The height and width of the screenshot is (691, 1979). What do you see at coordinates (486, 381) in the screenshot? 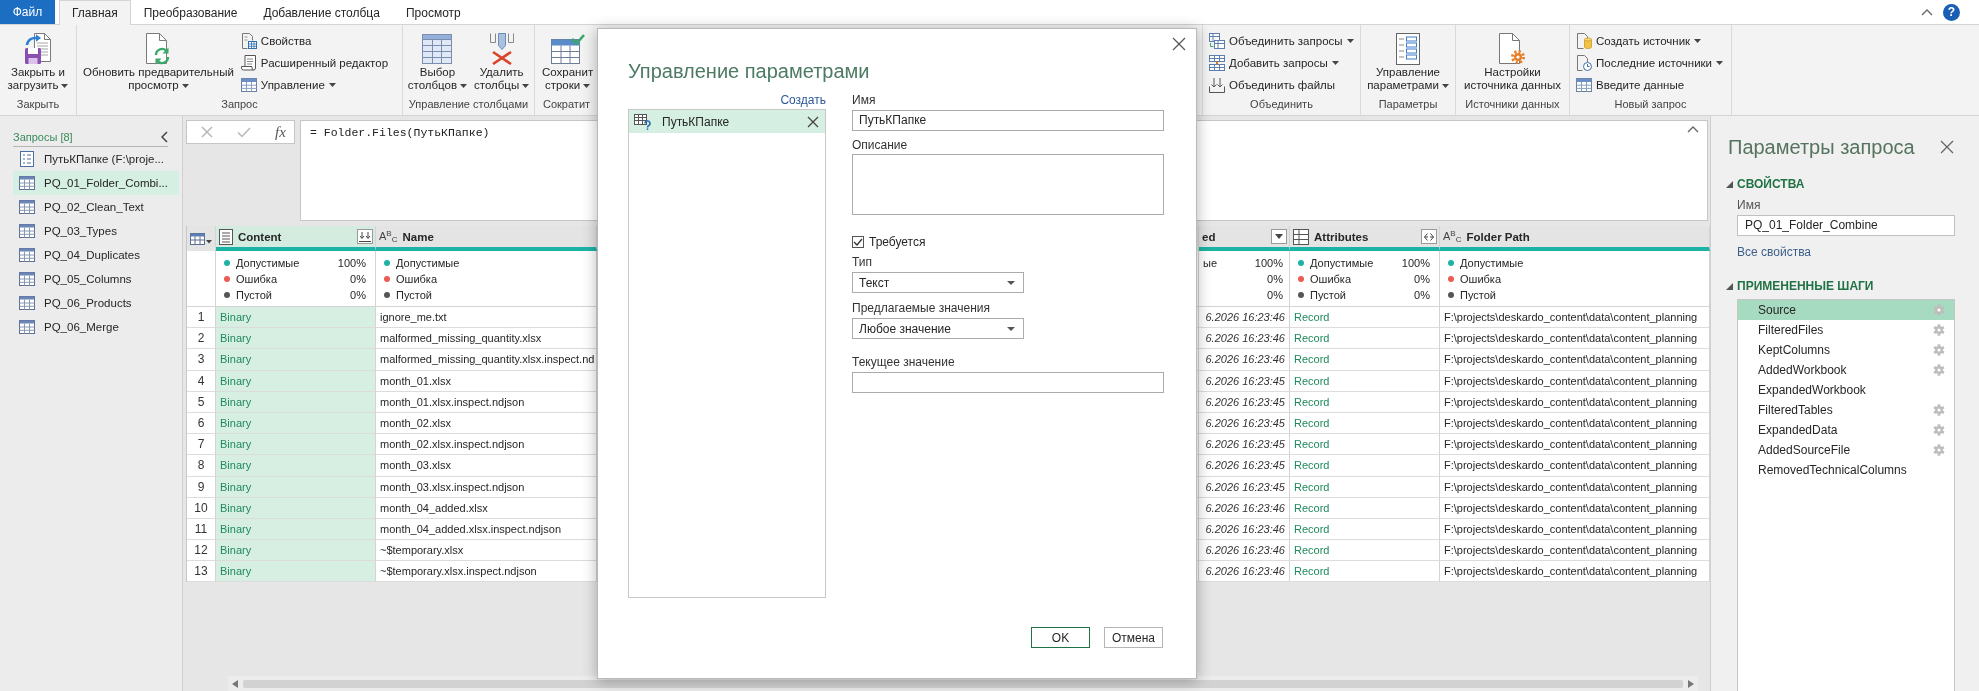
I see `table-cell: month_01.xlsx` at bounding box center [486, 381].